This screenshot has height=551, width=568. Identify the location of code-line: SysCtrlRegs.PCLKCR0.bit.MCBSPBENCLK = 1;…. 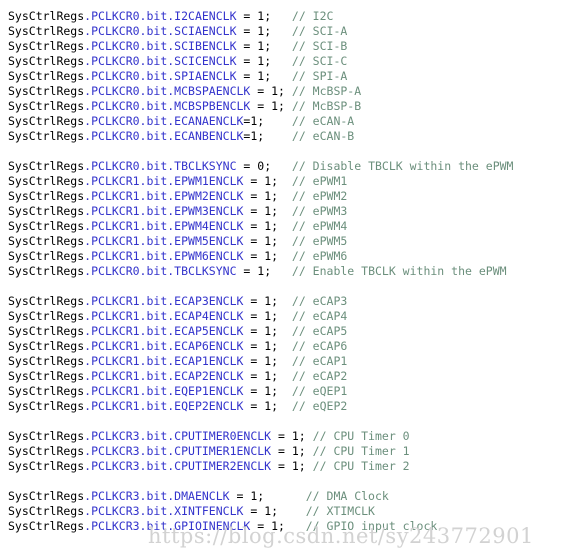
(284, 106).